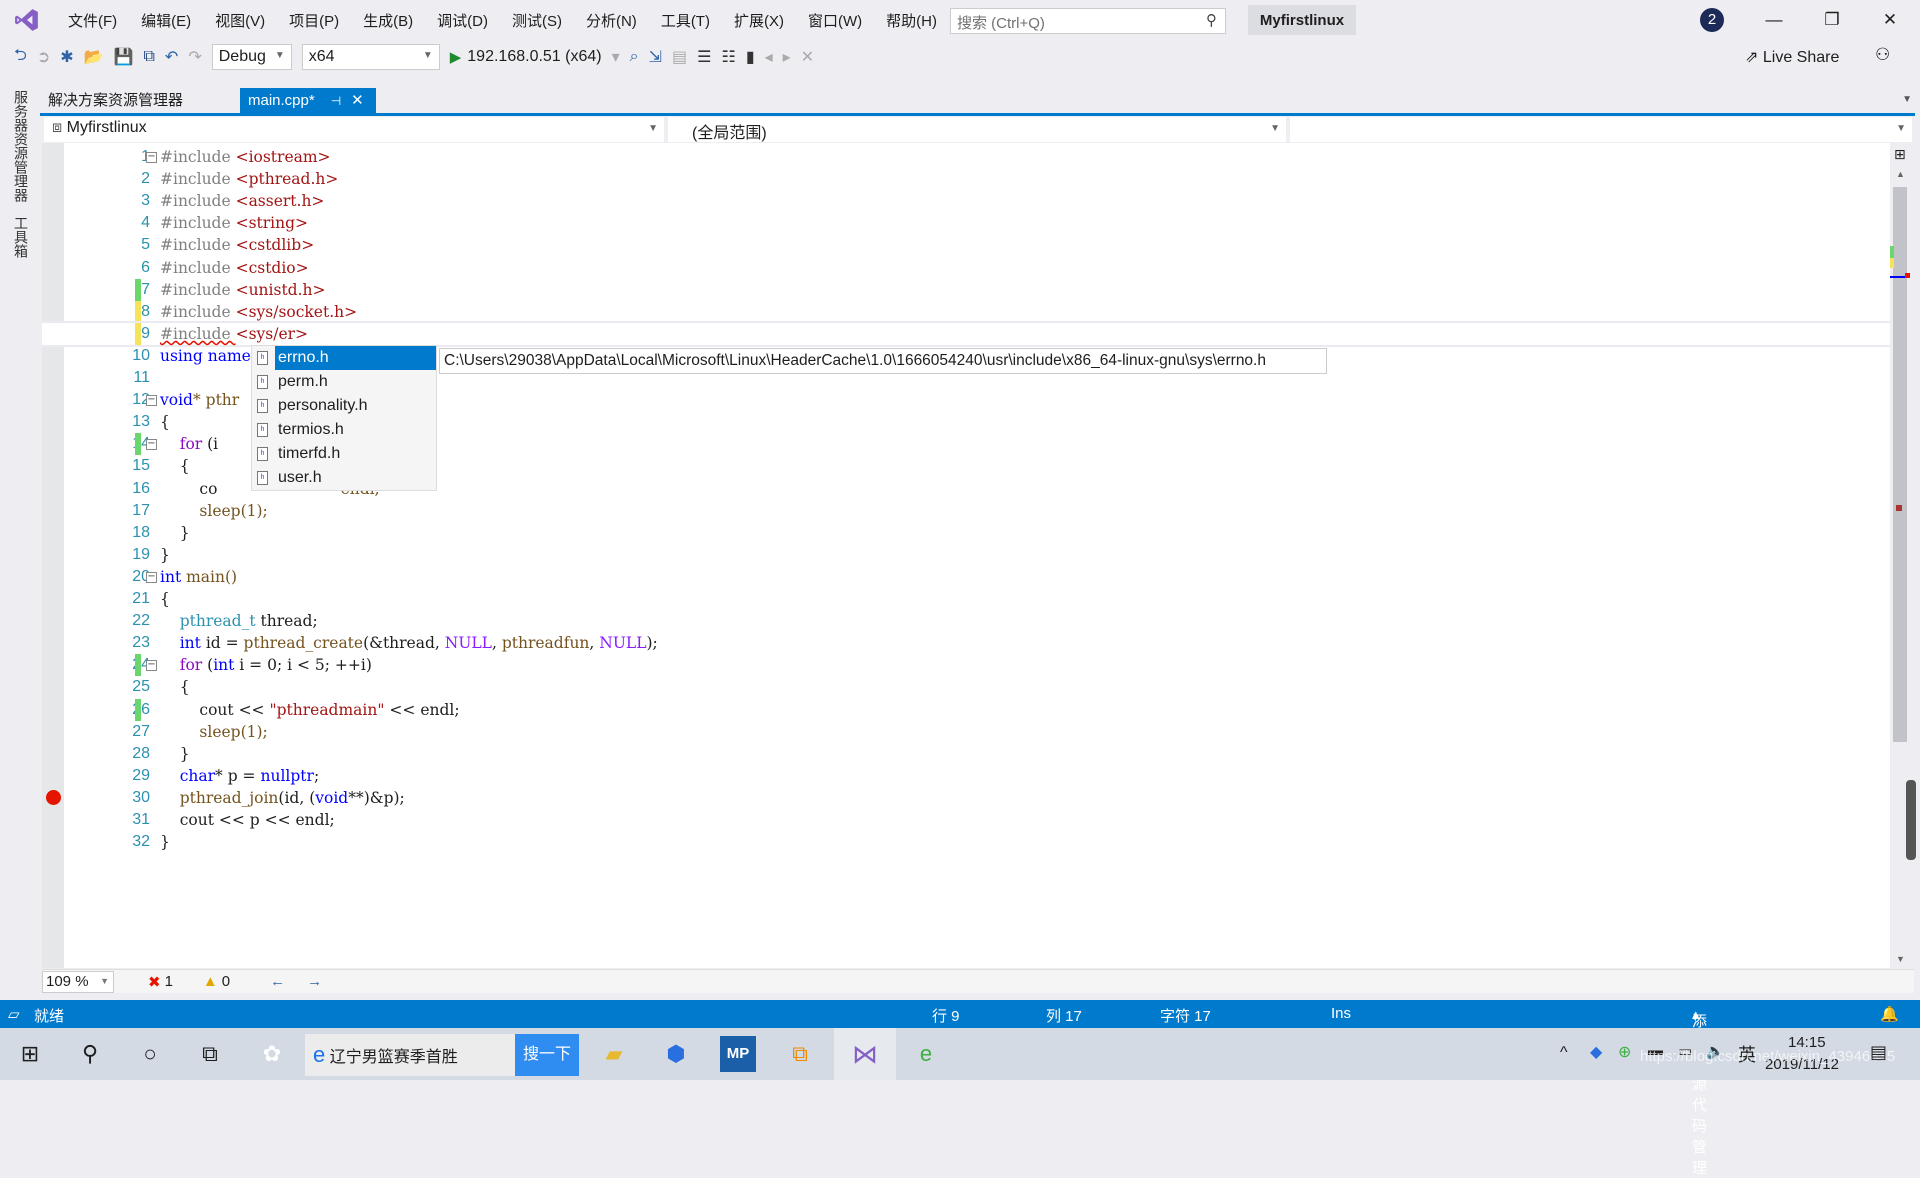 This screenshot has width=1920, height=1178. Describe the element at coordinates (966, 709) in the screenshot. I see `code-line: 26 cout << "pthreadmain" << endl;` at that location.